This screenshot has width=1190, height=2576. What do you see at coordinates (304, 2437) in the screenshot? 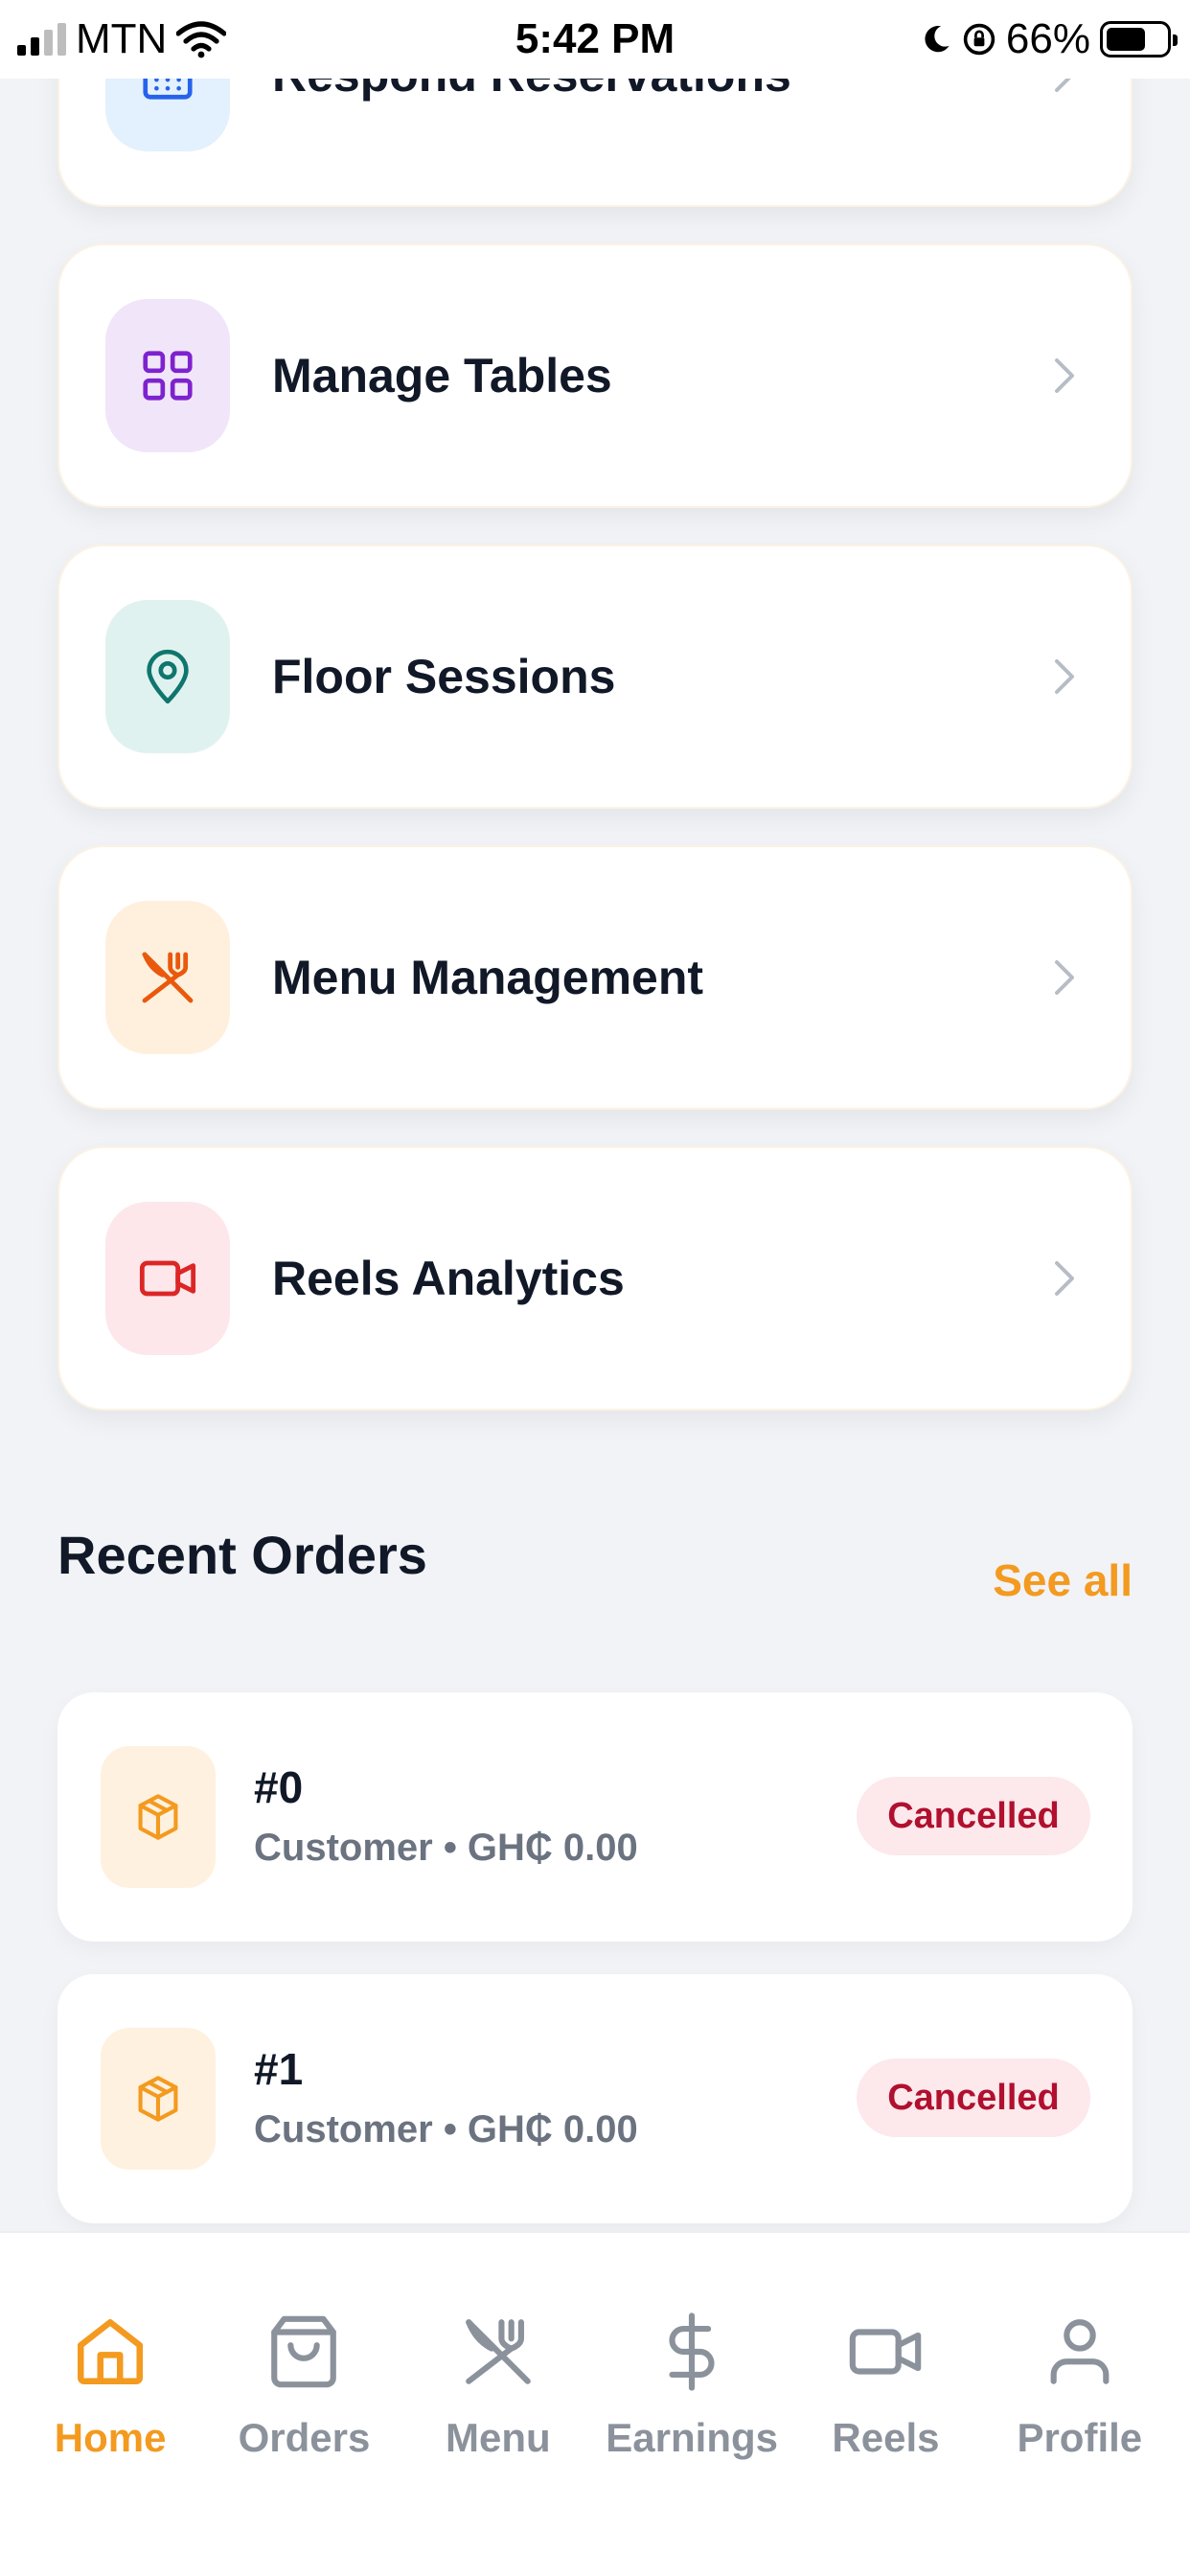
I see `nav-label: Orders` at bounding box center [304, 2437].